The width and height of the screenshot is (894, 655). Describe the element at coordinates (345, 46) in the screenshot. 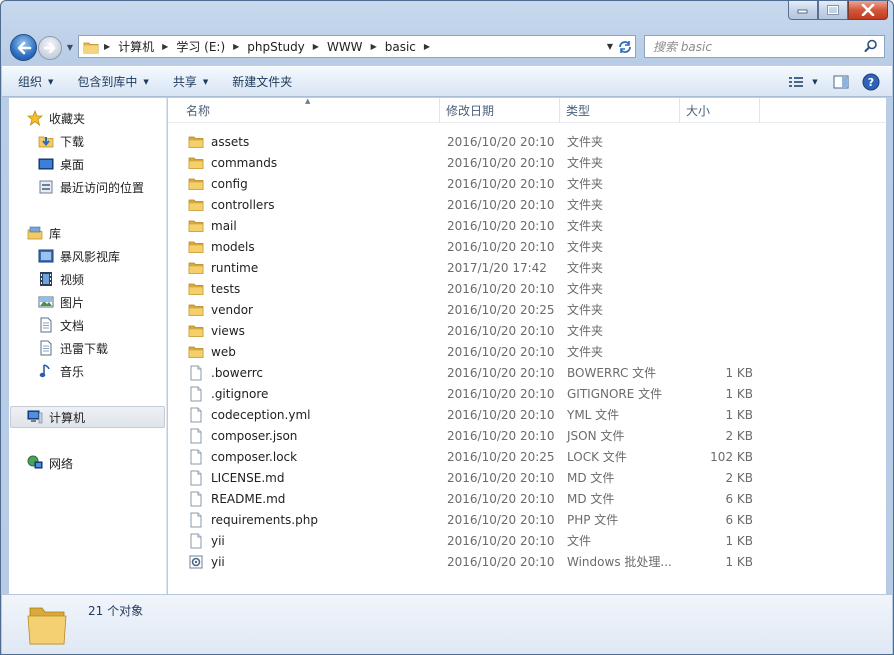

I see `breadcrumb-www: WWW` at that location.